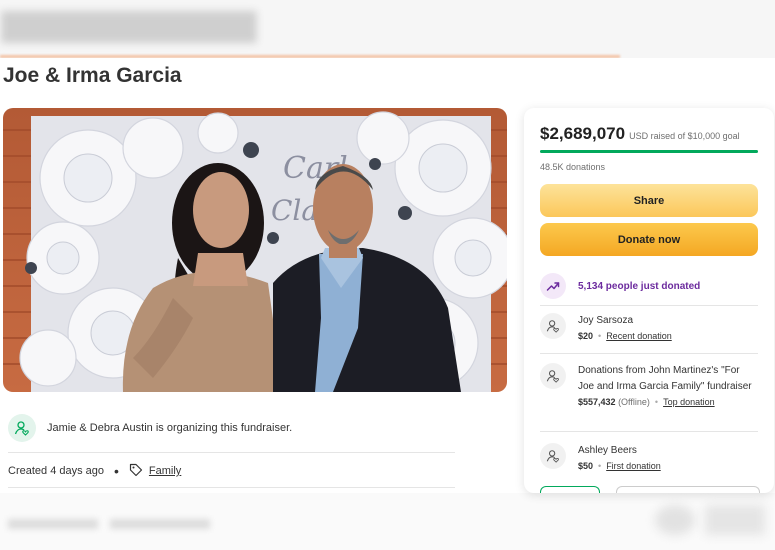 This screenshot has height=550, width=775. I want to click on progress-bar-fill, so click(649, 151).